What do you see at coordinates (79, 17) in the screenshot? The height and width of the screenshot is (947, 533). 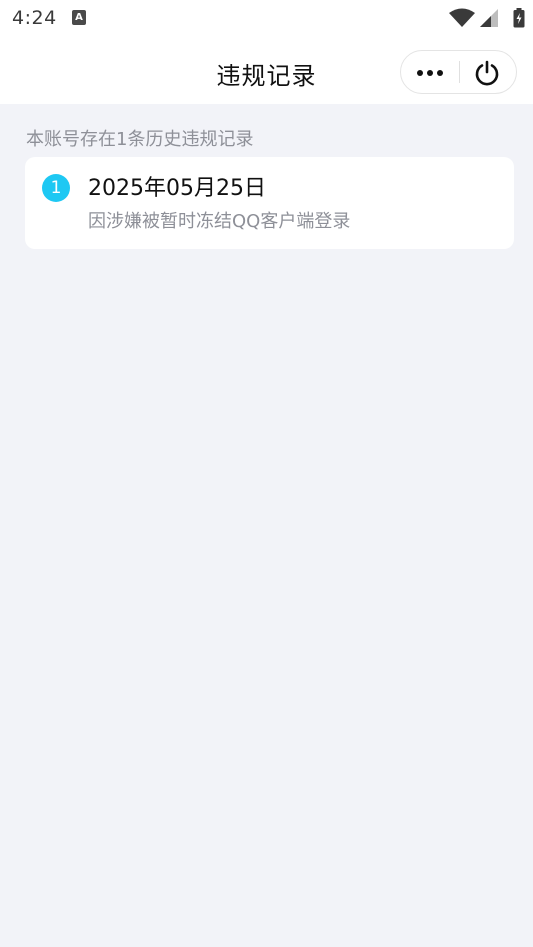 I see `notification-icon: A` at bounding box center [79, 17].